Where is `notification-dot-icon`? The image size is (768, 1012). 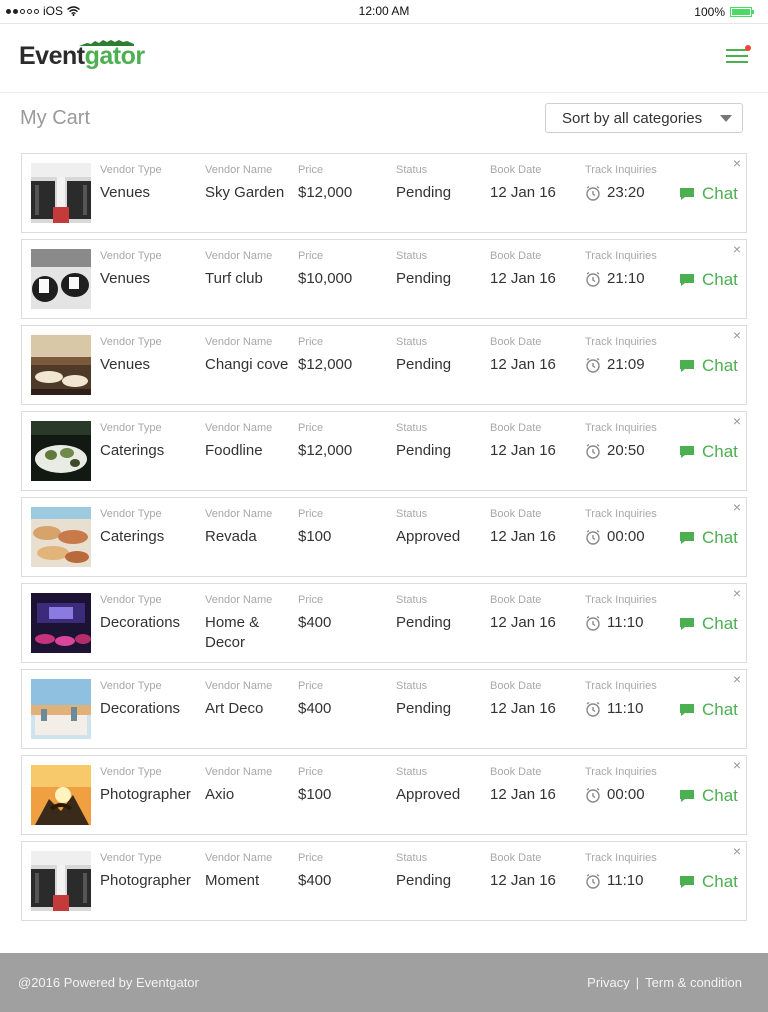 notification-dot-icon is located at coordinates (748, 48).